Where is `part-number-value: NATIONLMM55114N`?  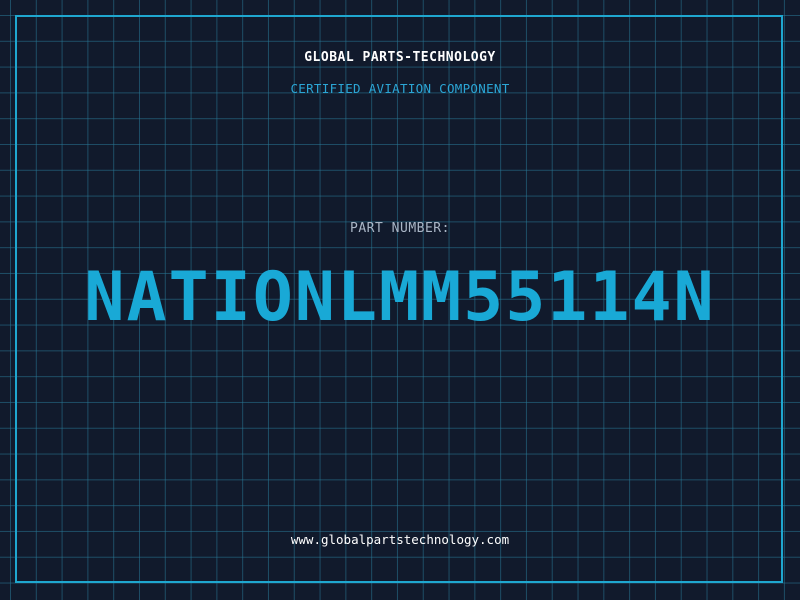
part-number-value: NATIONLMM55114N is located at coordinates (400, 297).